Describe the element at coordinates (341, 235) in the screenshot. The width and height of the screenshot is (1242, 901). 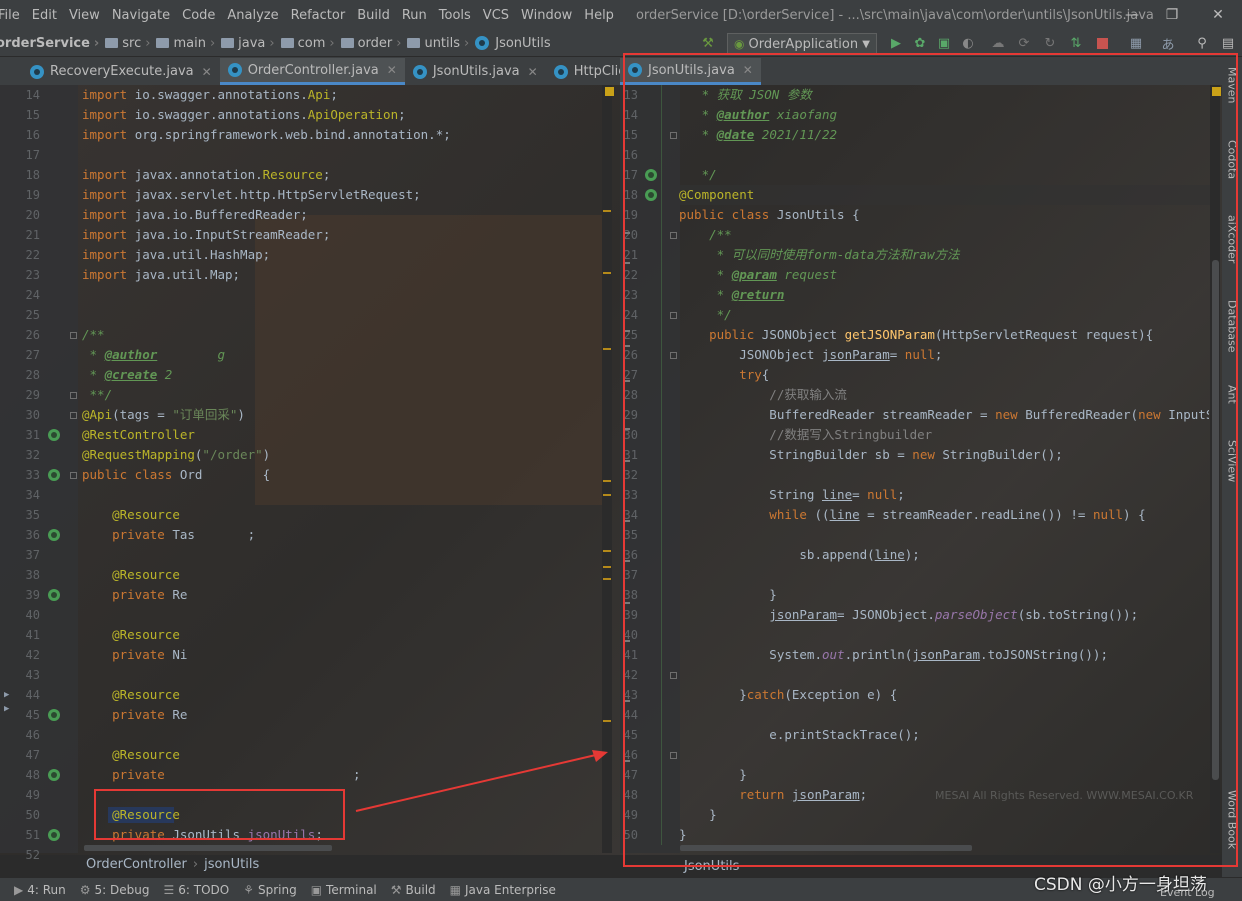
I see `left-code-line: import java.io.InputStreamReader;` at that location.